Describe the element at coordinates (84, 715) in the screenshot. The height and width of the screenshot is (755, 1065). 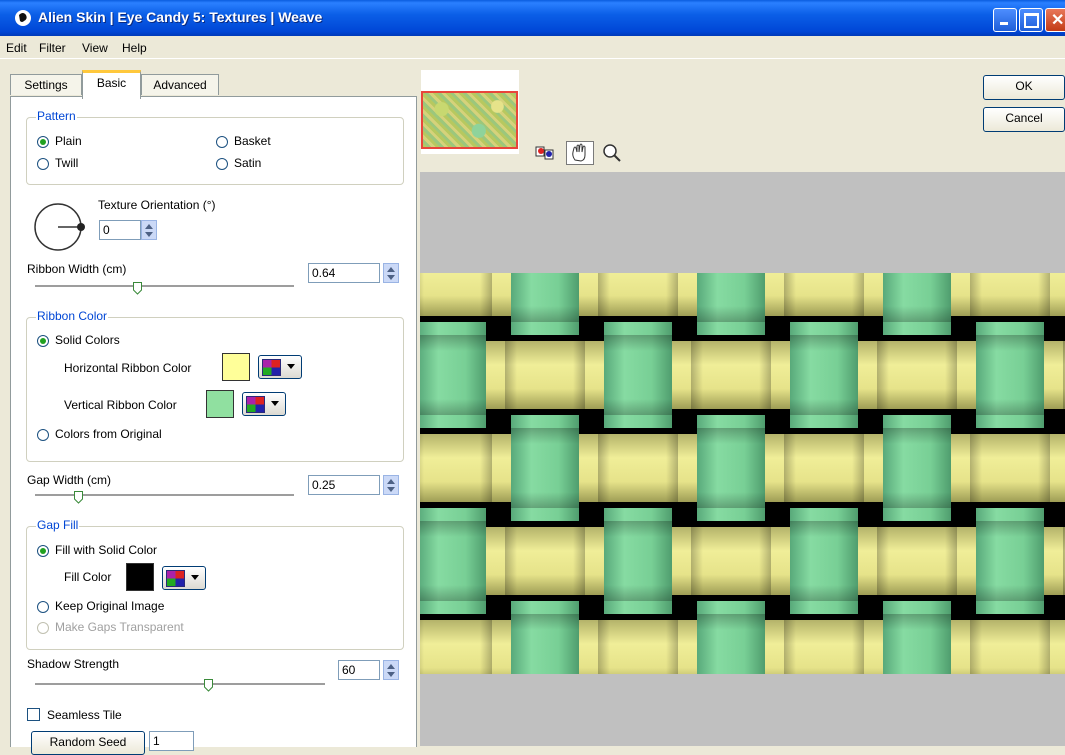
I see `seamless-tile-label: Seamless Tile` at that location.